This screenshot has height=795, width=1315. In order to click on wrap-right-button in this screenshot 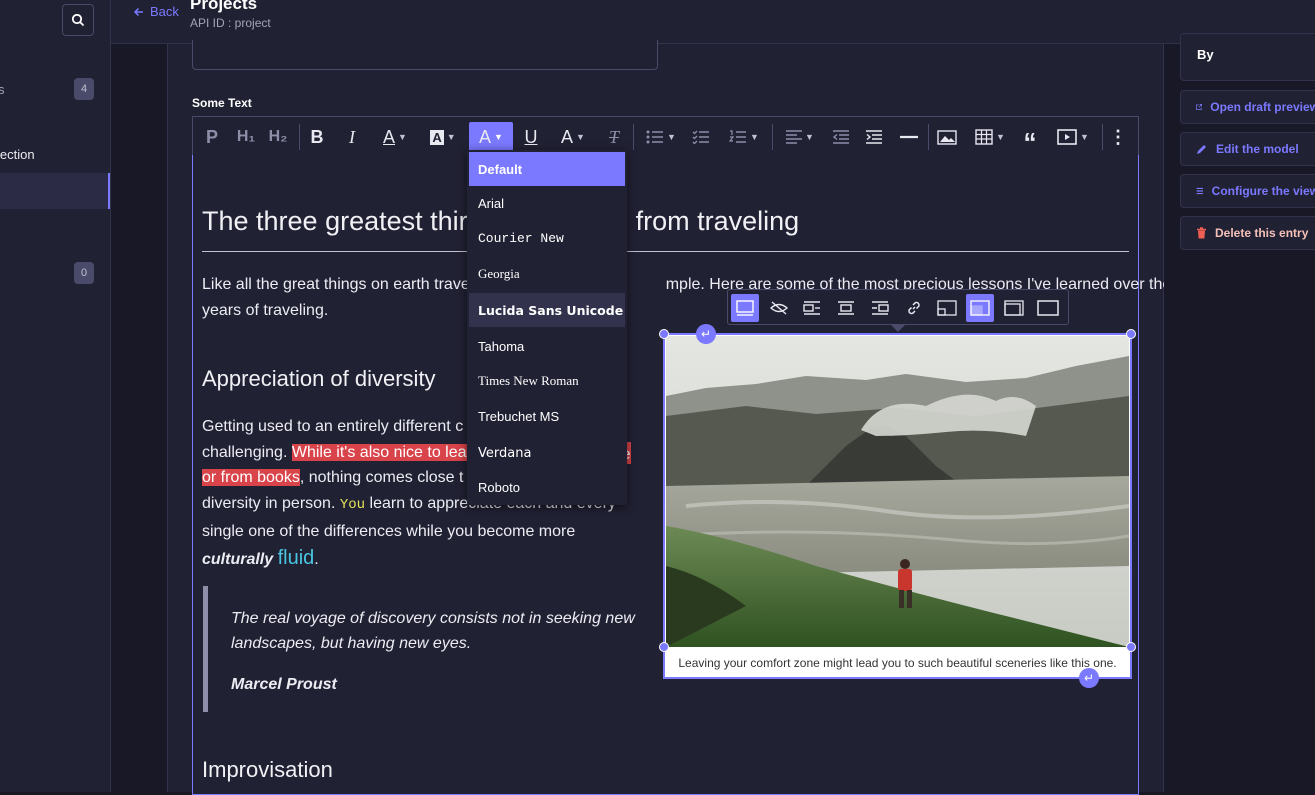, I will do `click(880, 308)`.